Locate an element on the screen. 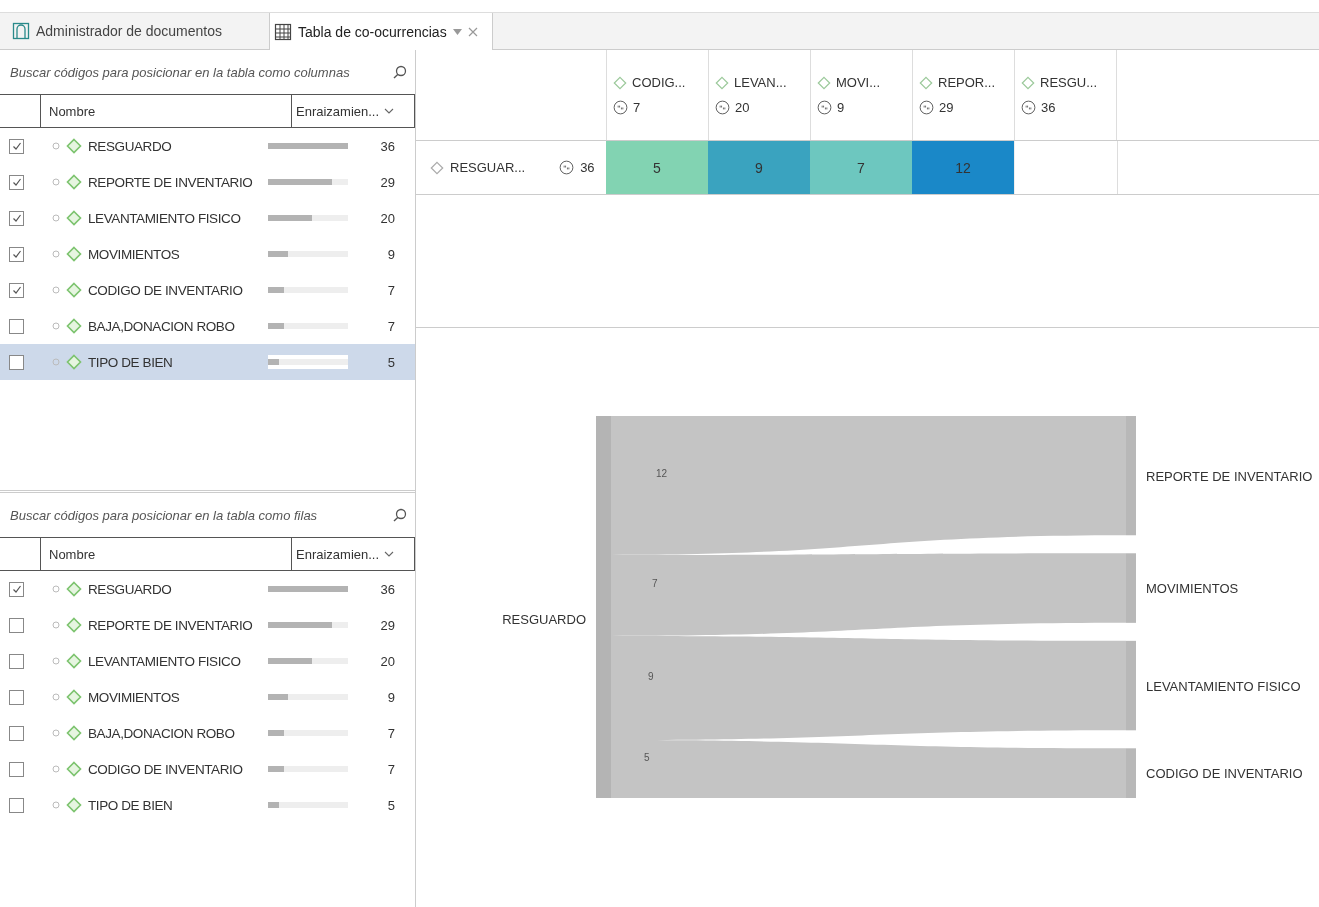 The height and width of the screenshot is (907, 1319). target-node is located at coordinates (1131, 588).